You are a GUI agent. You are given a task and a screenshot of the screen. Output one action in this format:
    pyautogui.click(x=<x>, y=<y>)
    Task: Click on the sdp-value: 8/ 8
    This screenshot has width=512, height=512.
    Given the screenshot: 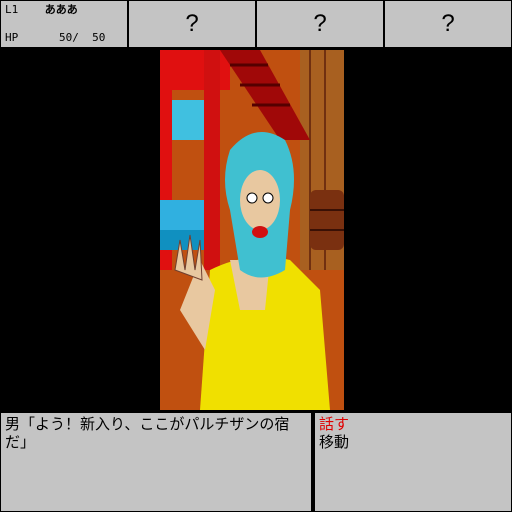 What is the action you would take?
    pyautogui.click(x=82, y=51)
    